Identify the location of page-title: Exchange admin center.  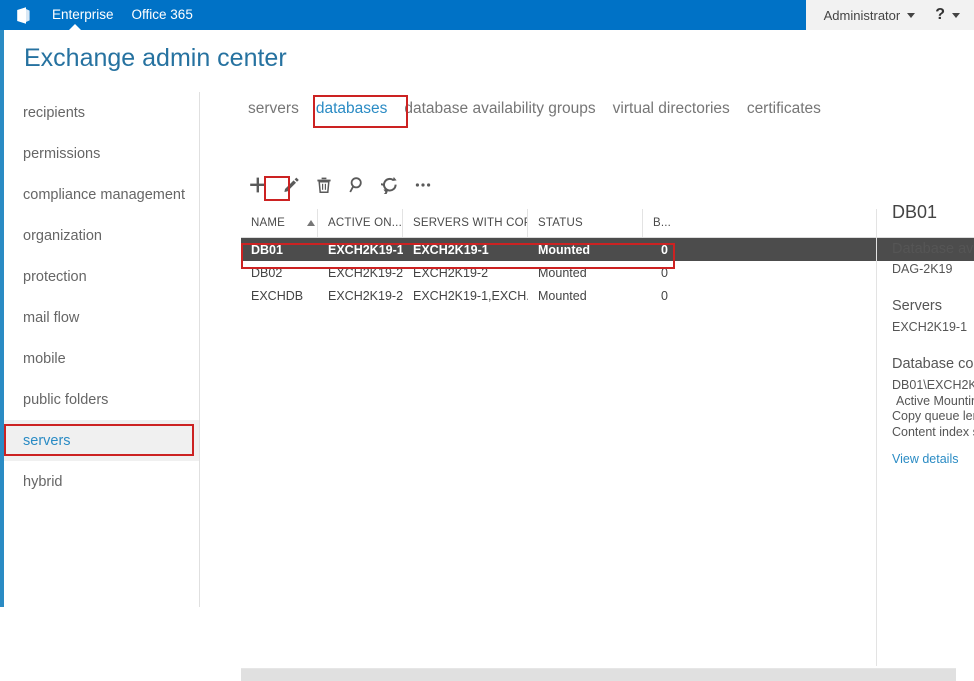
(155, 58).